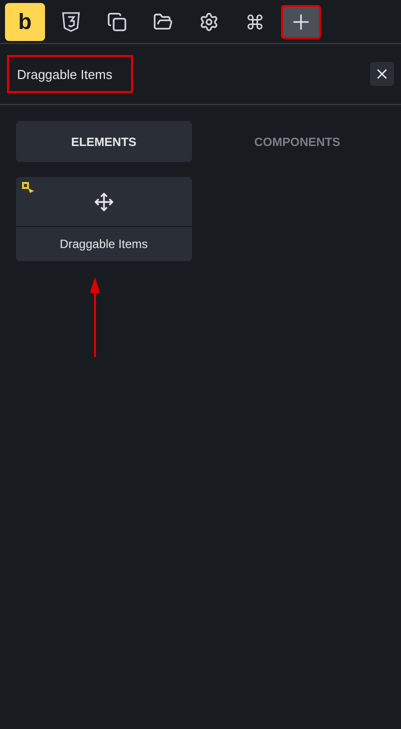  Describe the element at coordinates (104, 219) in the screenshot. I see `element-card: Draggable Items` at that location.